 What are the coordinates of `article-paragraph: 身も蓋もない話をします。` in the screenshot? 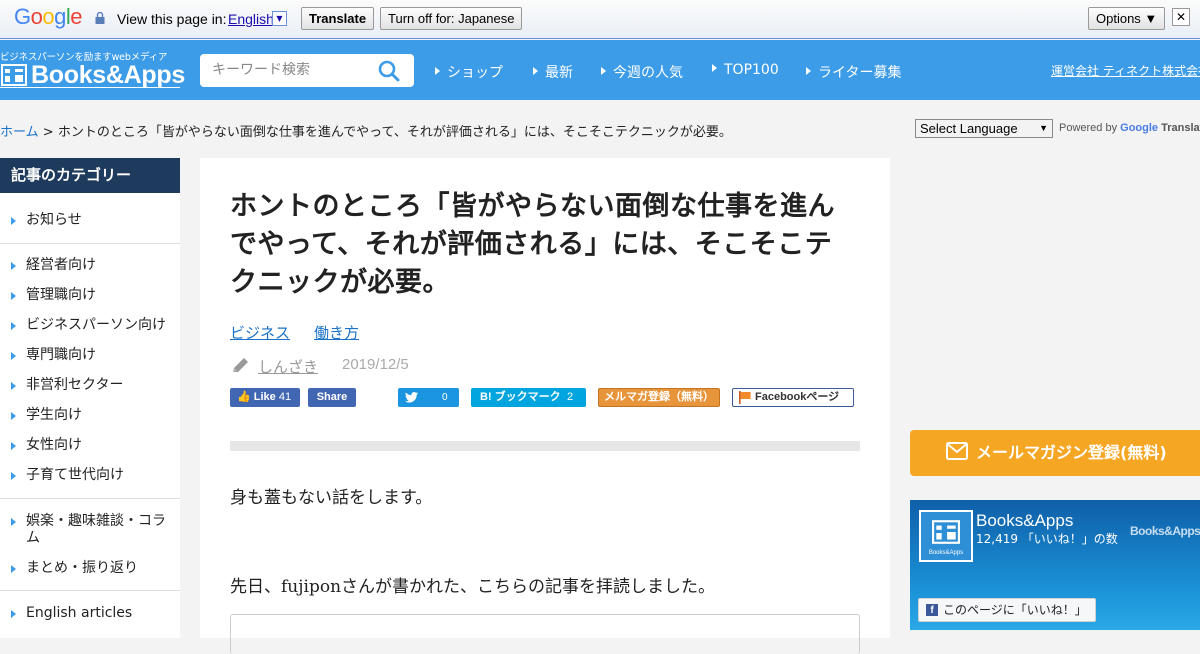 It's located at (331, 498).